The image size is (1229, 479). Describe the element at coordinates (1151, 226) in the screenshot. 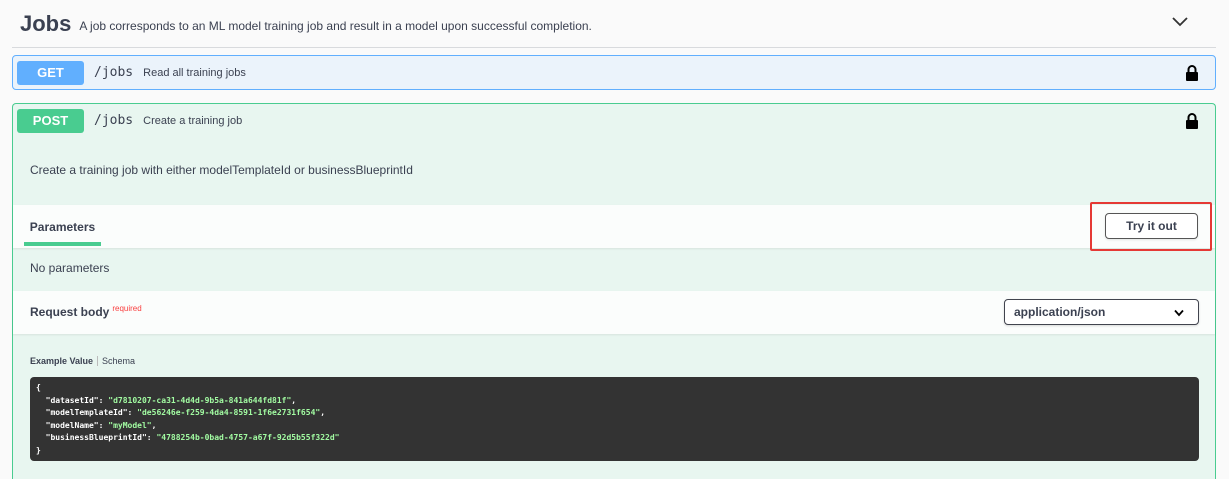

I see `try-it-out-button: Try it out` at that location.